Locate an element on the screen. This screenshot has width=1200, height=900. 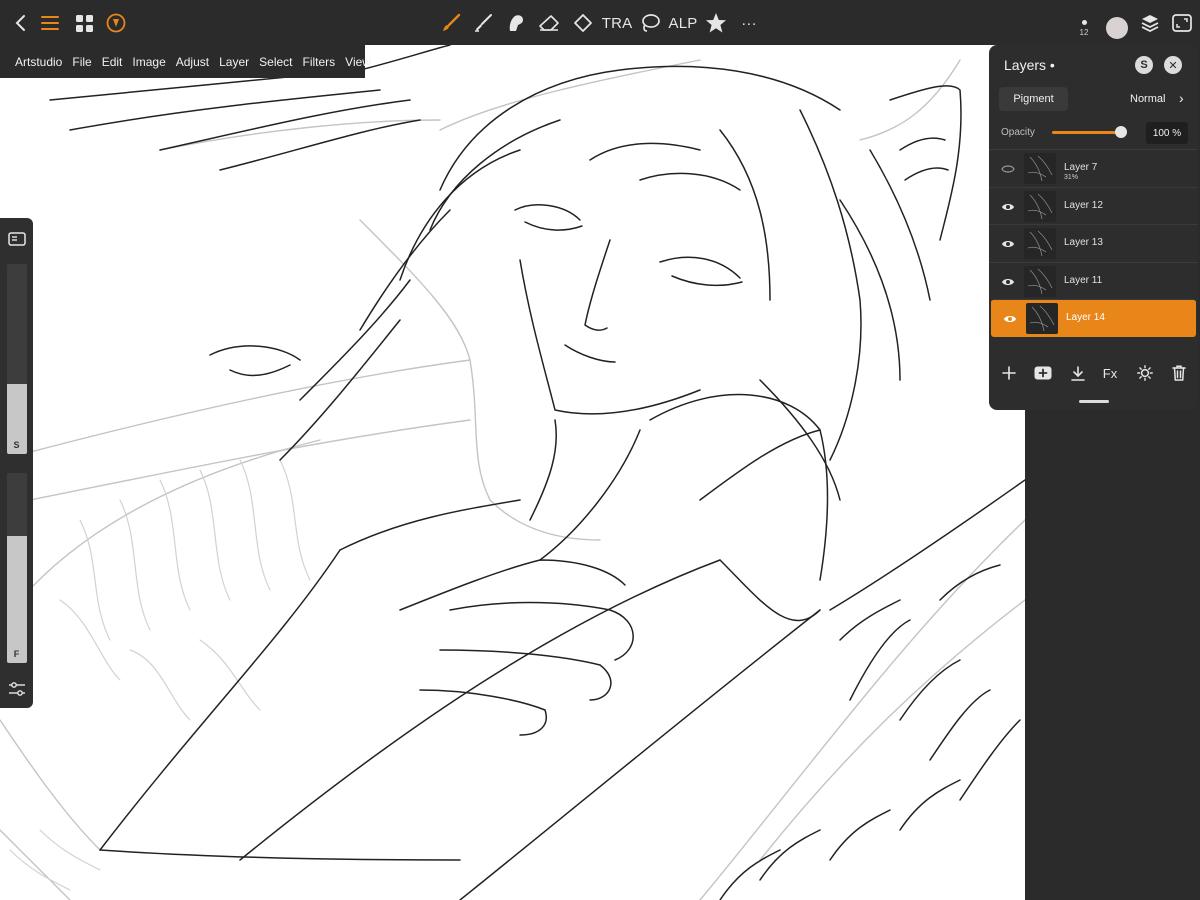
gallery-grid-icon is located at coordinates (84, 23).